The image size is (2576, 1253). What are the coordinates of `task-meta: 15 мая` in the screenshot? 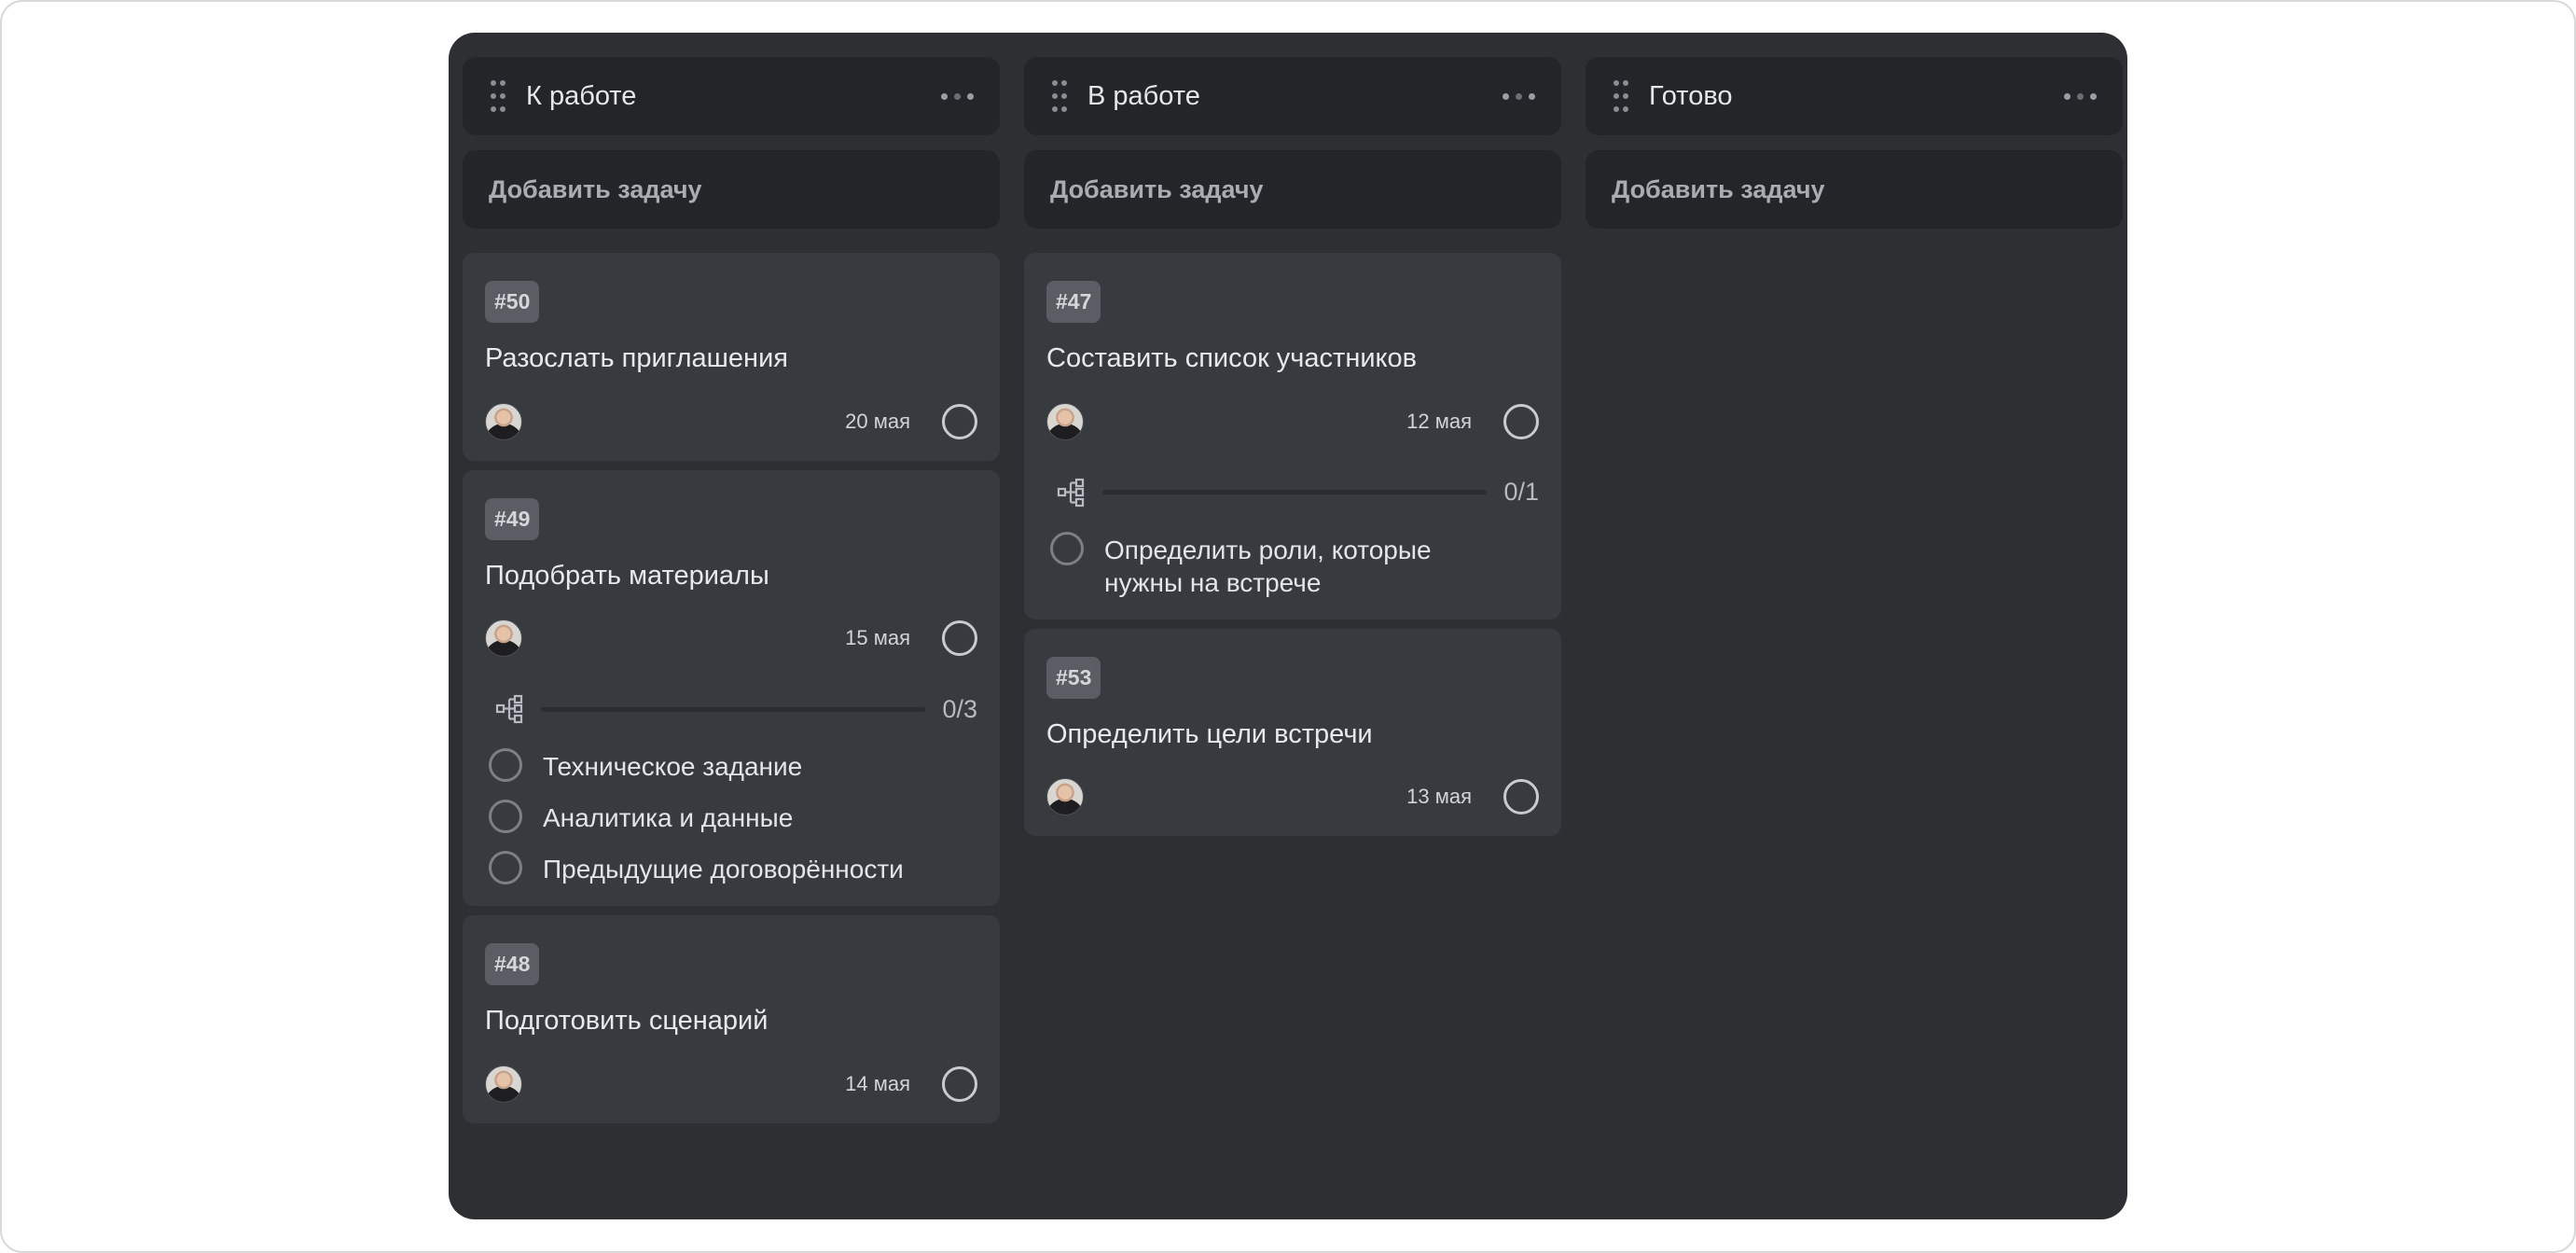 It's located at (731, 639).